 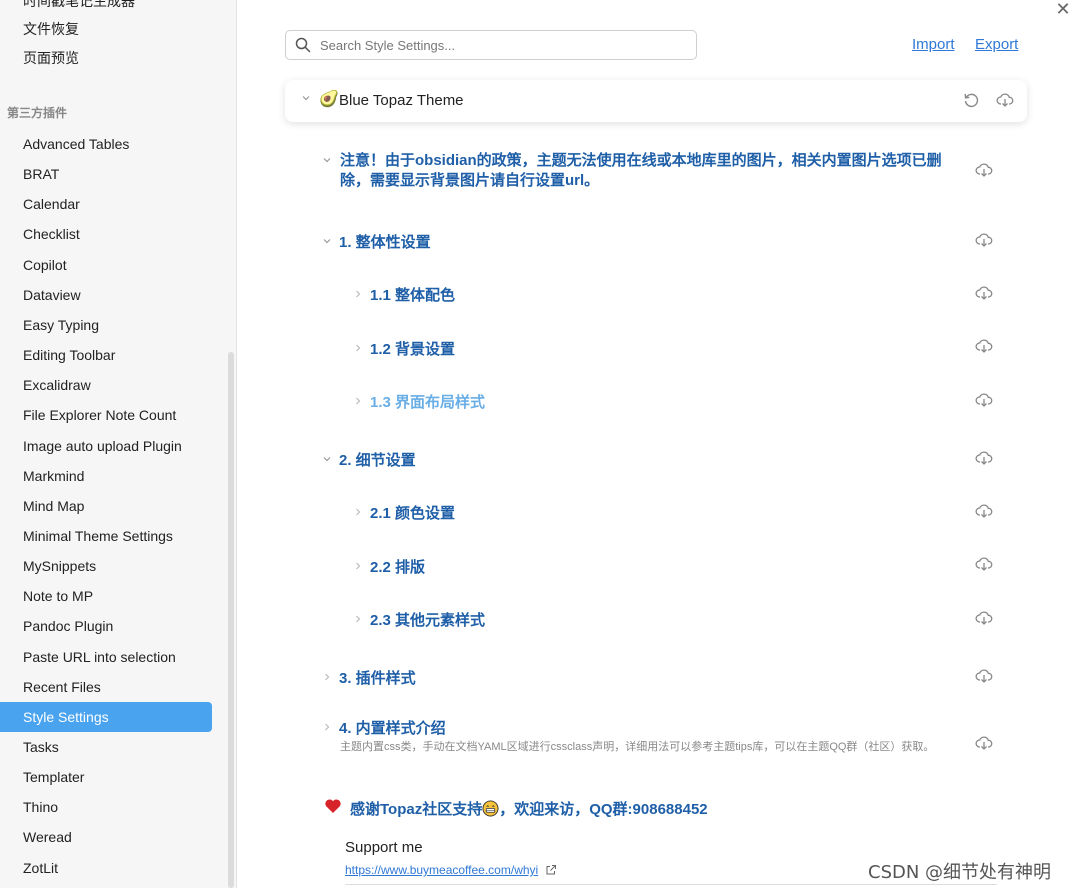 I want to click on reset-icon, so click(x=971, y=100).